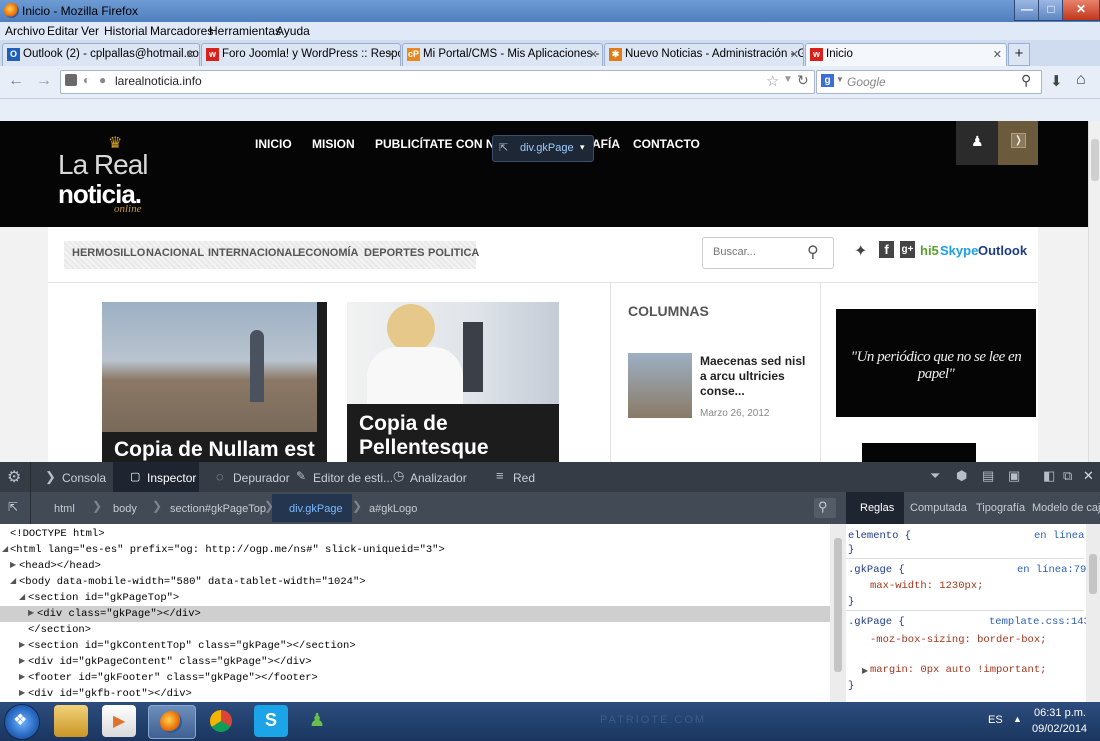 The width and height of the screenshot is (1100, 741). I want to click on show-hidden-icons-icon: ▲, so click(1017, 719).